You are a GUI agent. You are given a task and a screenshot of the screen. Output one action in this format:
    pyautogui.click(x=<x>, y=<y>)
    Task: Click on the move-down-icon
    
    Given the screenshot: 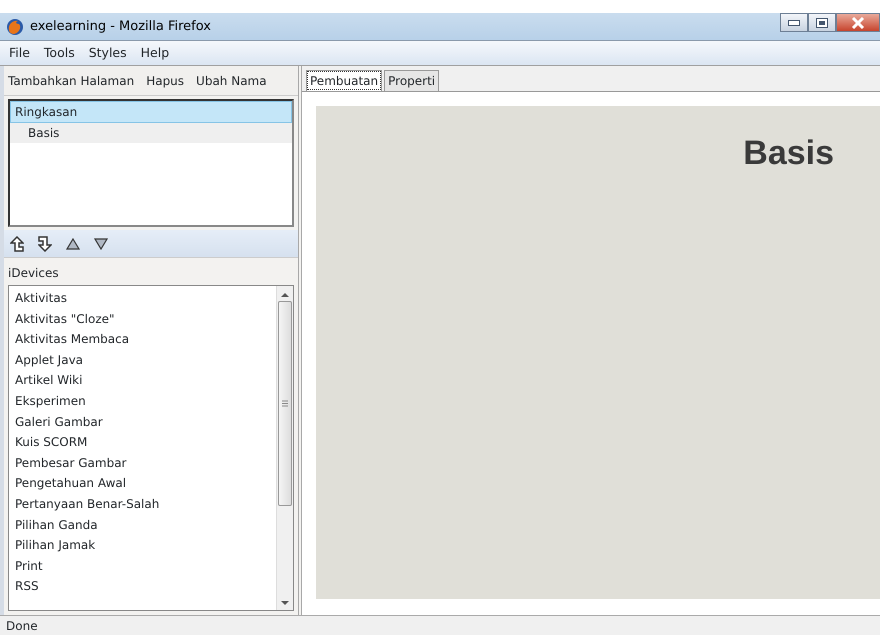 What is the action you would take?
    pyautogui.click(x=101, y=244)
    